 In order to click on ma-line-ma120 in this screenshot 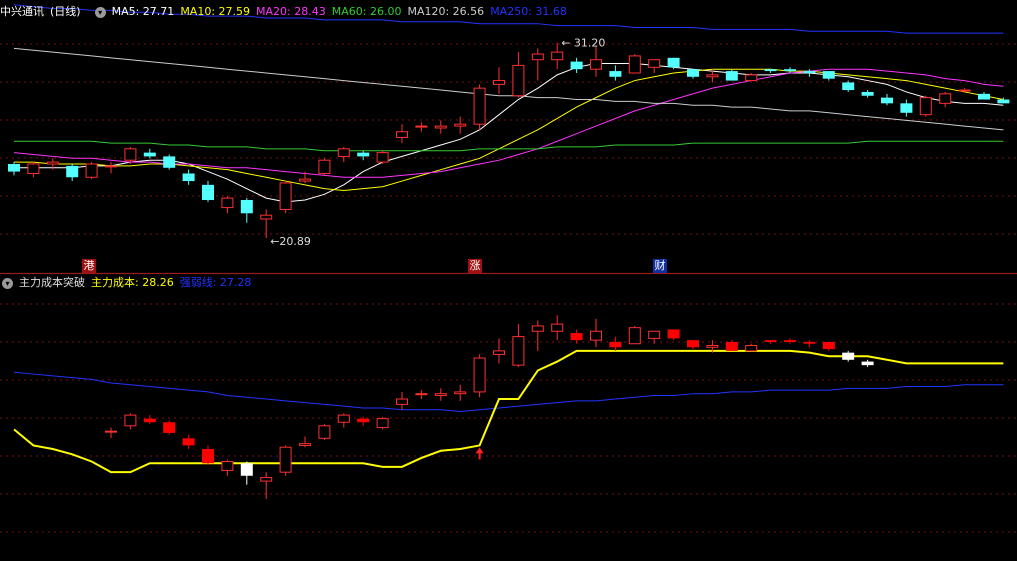, I will do `click(508, 89)`.